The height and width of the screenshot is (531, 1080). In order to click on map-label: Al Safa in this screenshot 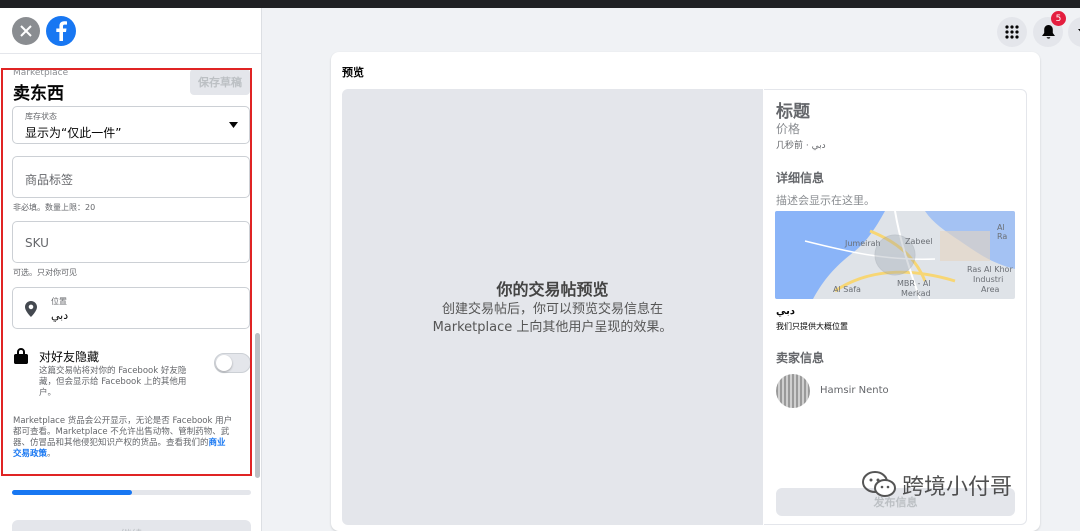, I will do `click(847, 289)`.